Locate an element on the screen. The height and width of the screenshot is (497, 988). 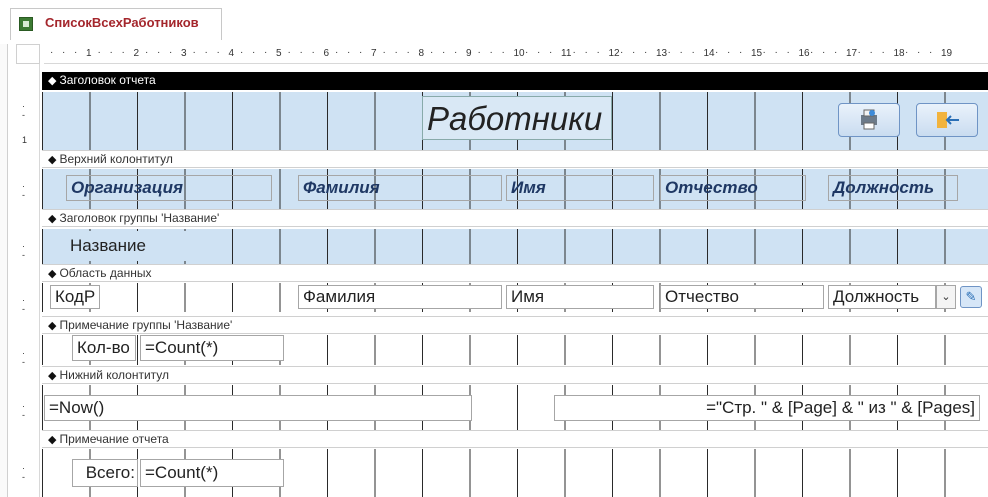
group-header-section: Название is located at coordinates (515, 246).